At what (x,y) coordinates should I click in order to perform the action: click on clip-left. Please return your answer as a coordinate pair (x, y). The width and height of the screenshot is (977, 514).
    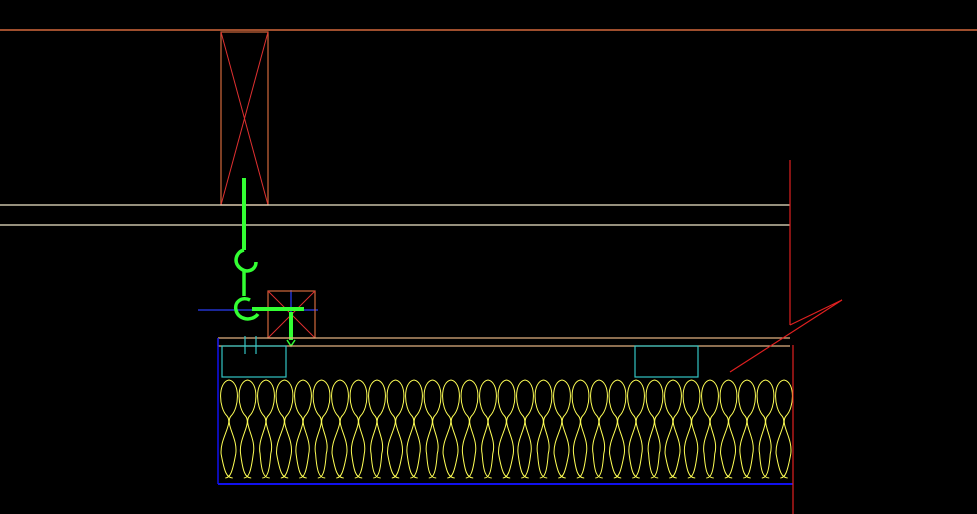
    Looking at the image, I should click on (254, 361).